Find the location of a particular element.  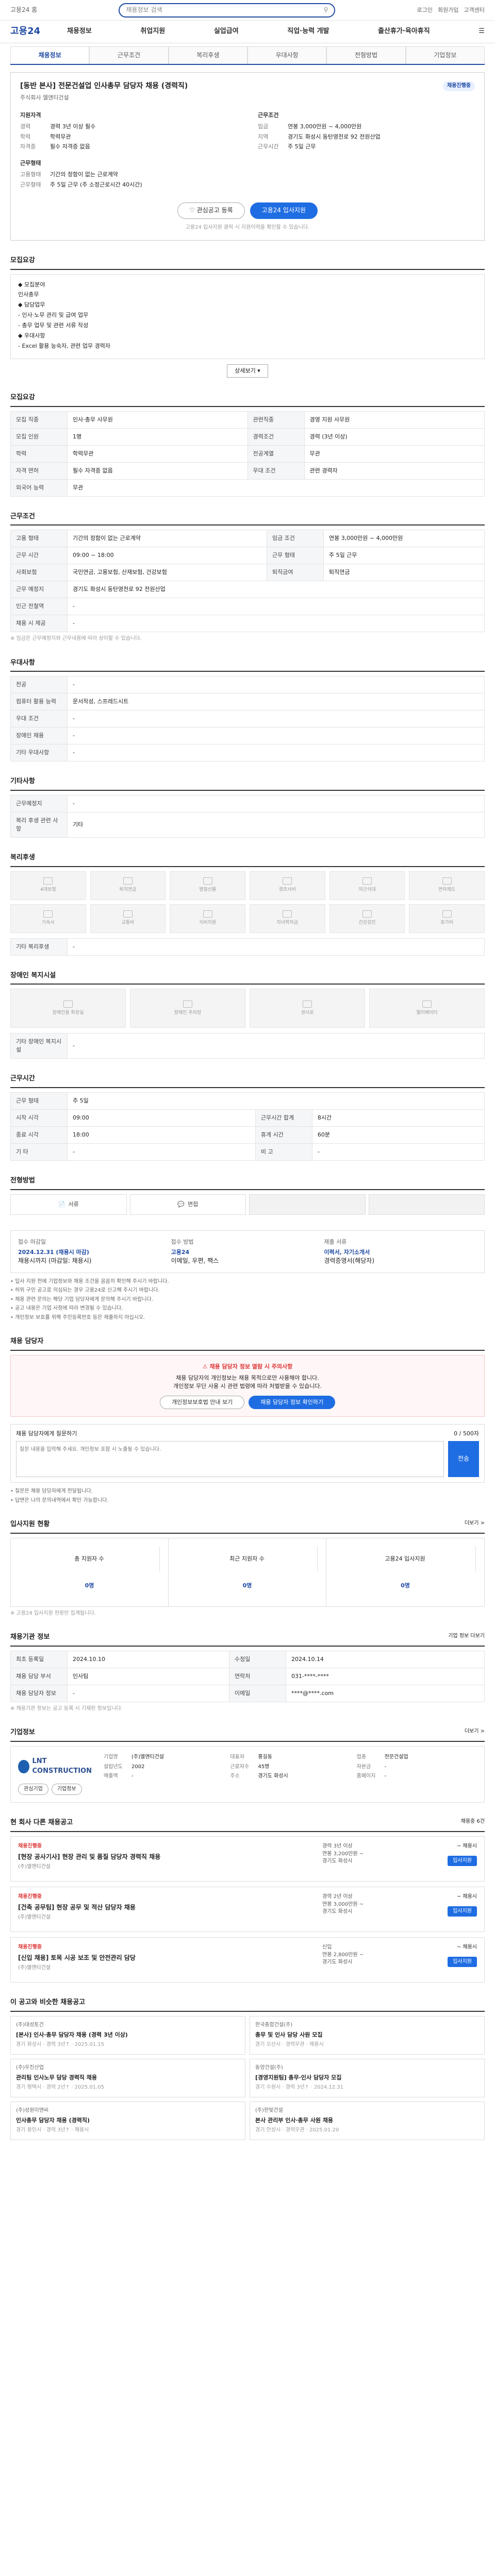

stat-item: 고용24 입사지원 0명 is located at coordinates (405, 1572).